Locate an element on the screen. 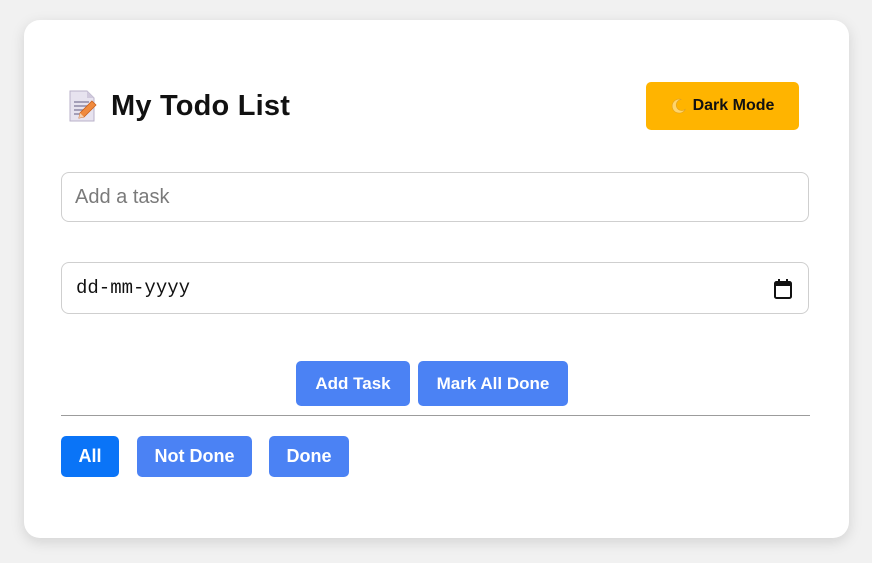 The image size is (872, 563). calendar-icon is located at coordinates (783, 289).